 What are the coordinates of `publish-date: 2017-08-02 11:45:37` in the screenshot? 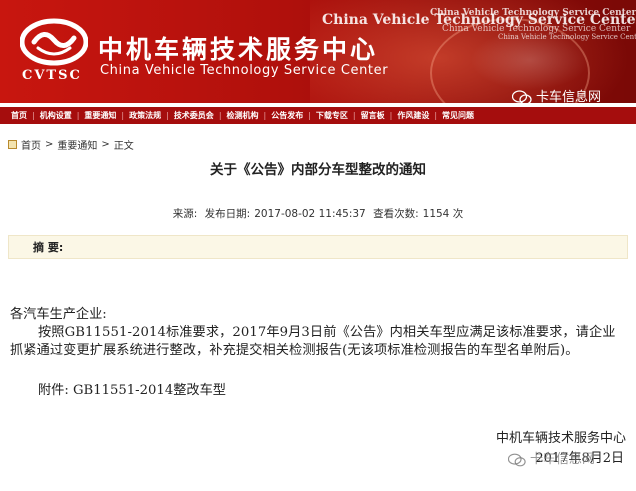 It's located at (310, 214).